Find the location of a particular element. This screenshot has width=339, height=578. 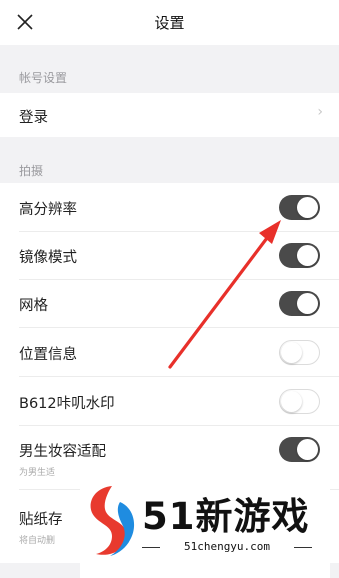

toggle-high-resolution is located at coordinates (299, 207).